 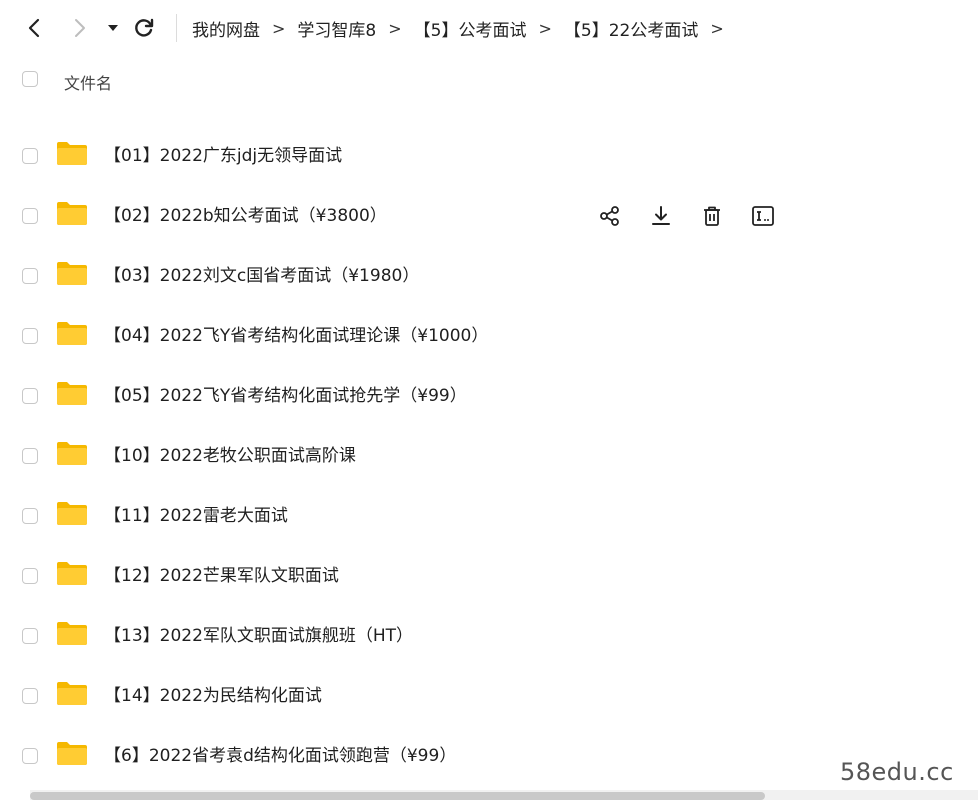 I want to click on scrollbar-thumb, so click(x=397, y=796).